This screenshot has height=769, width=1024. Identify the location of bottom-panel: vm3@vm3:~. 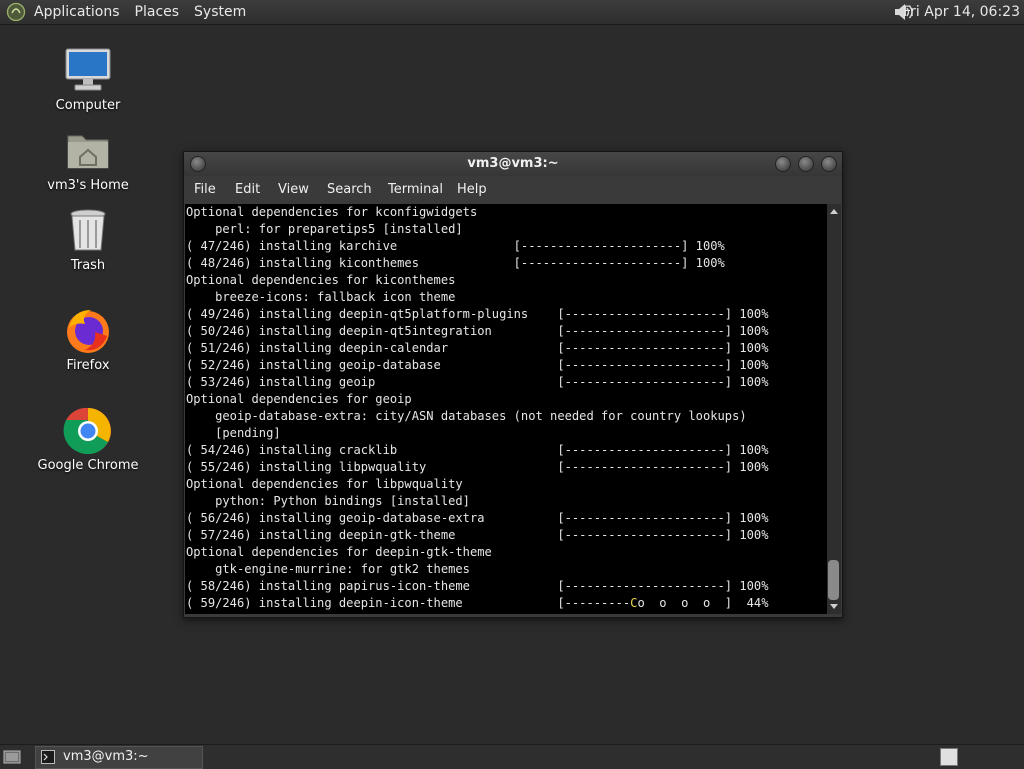
(512, 756).